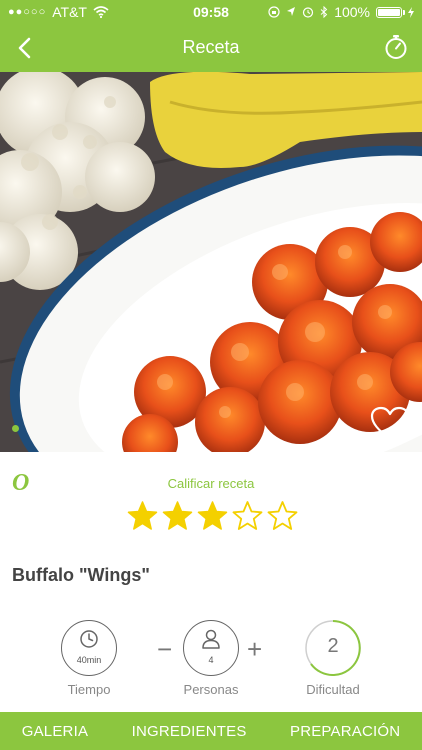 This screenshot has height=750, width=422. I want to click on recipe-title: Buffalo "Wings", so click(81, 575).